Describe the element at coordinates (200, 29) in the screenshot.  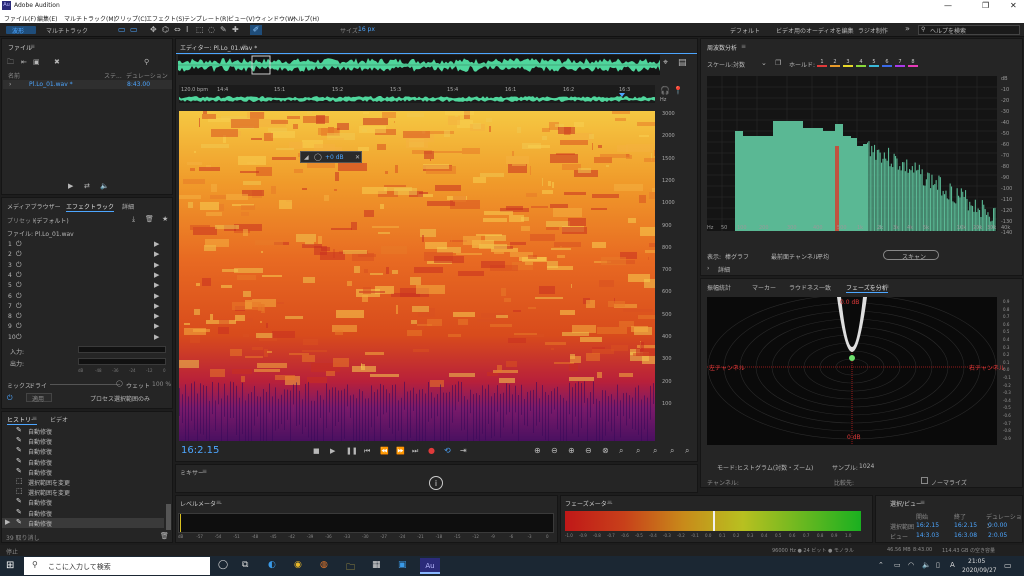
I see `marquee-tool-icon: ⬚` at that location.